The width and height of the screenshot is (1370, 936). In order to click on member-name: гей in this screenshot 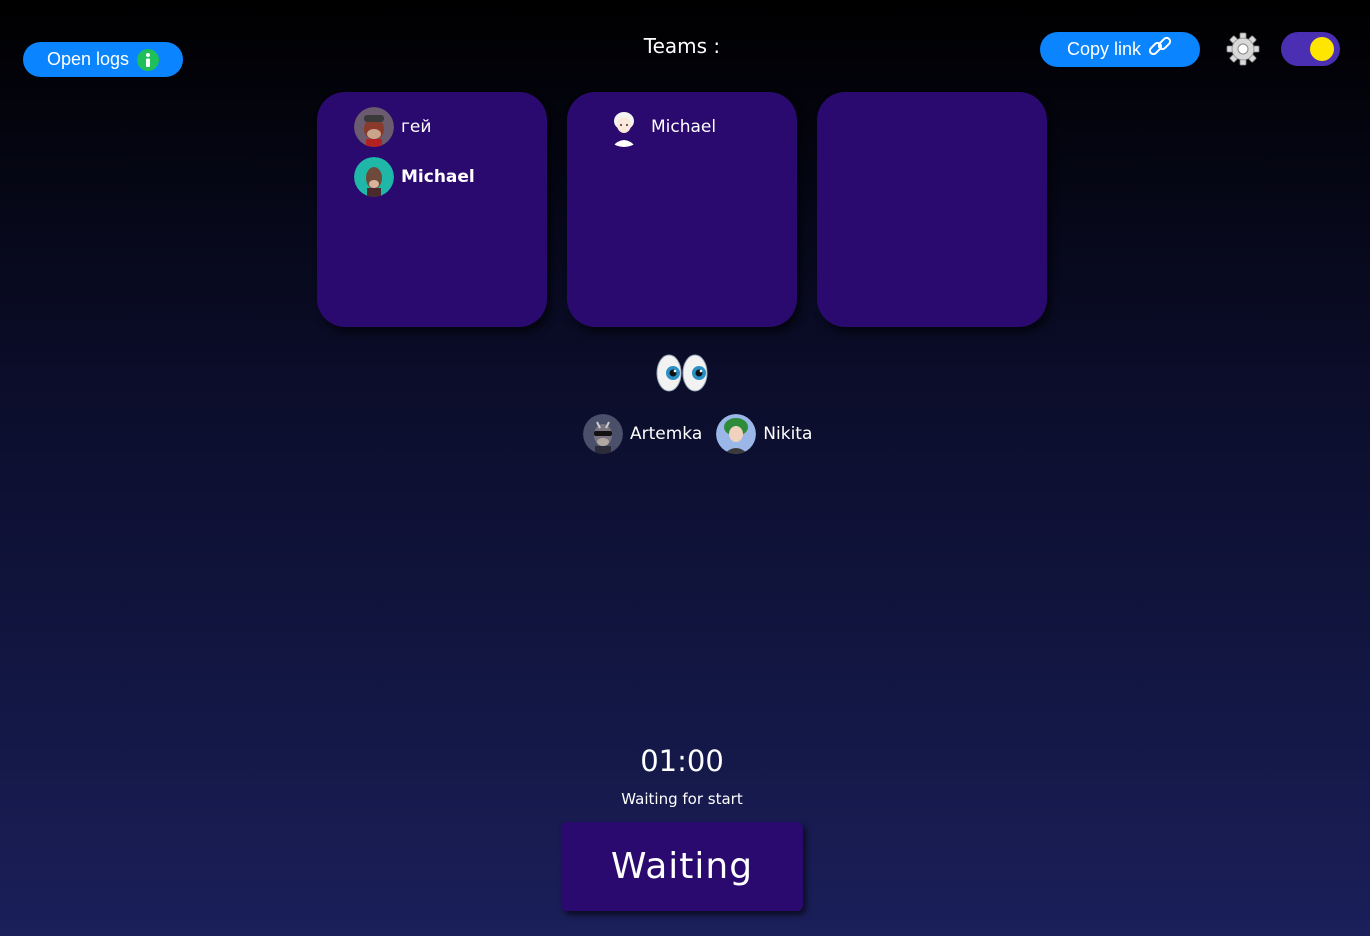, I will do `click(416, 127)`.